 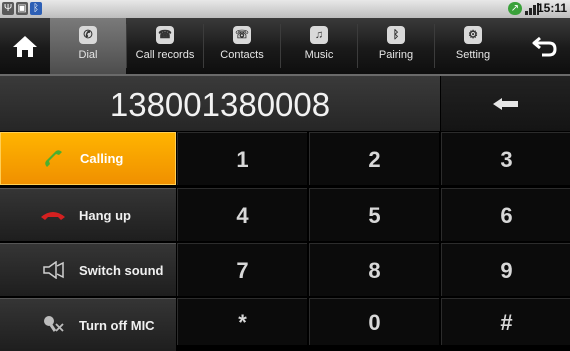 I want to click on tab-setting: ⚙ Setting, so click(x=473, y=46).